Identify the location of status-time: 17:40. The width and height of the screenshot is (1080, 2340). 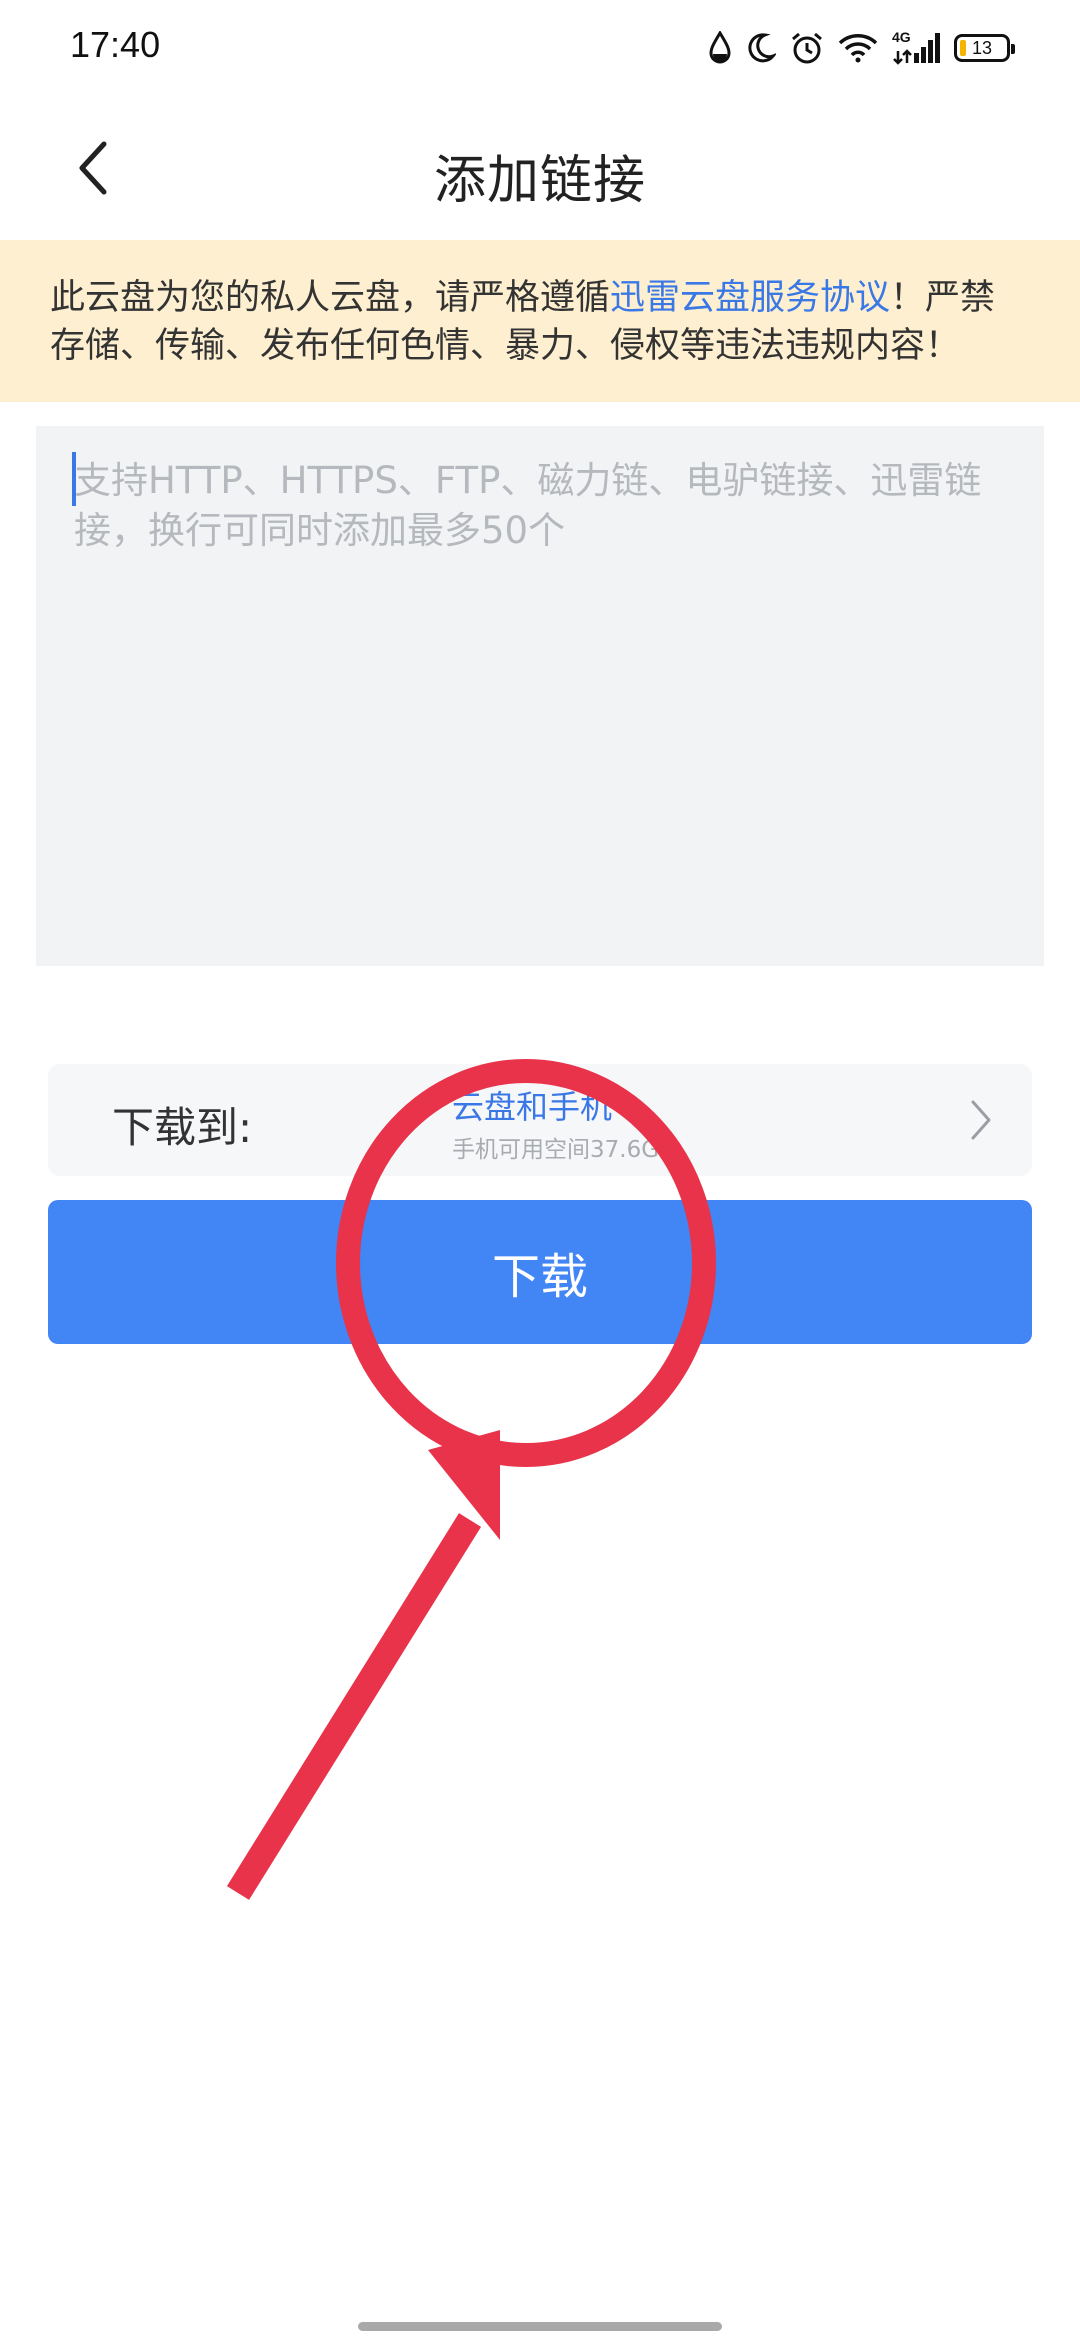
(115, 44).